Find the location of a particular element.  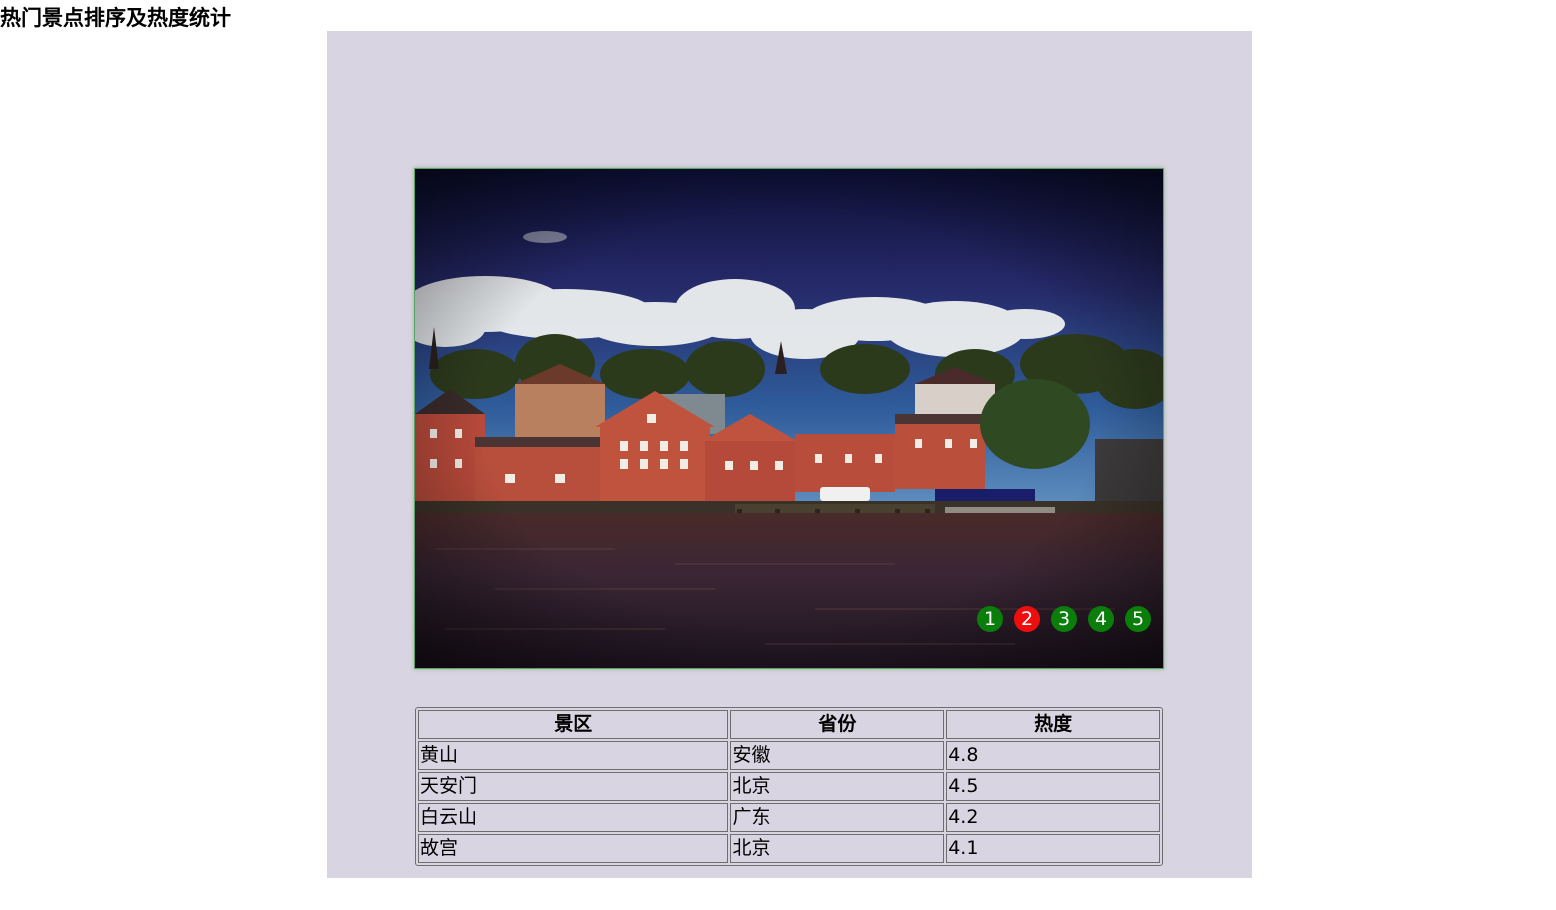

cell-scenic-area: 白云山 is located at coordinates (573, 817).